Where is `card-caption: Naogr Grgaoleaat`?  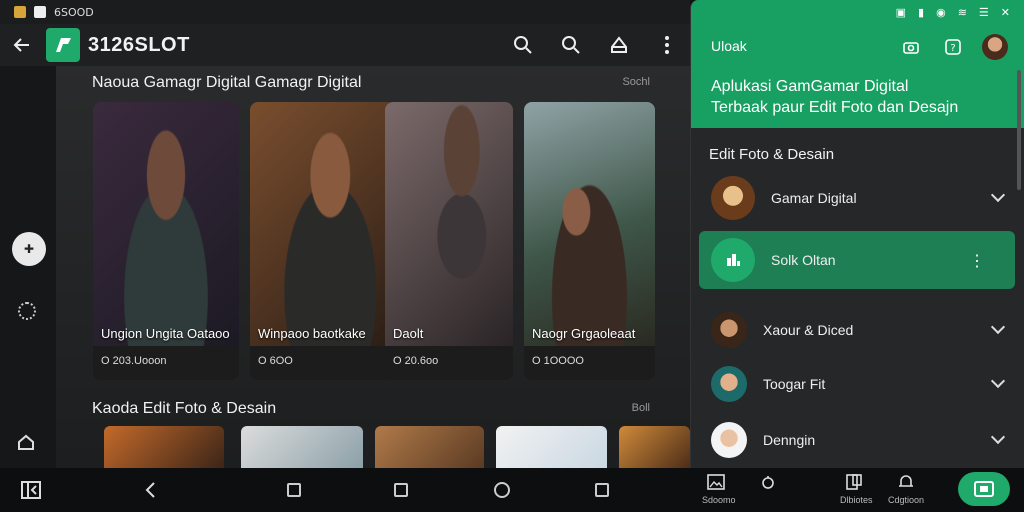 card-caption: Naogr Grgaoleaat is located at coordinates (584, 333).